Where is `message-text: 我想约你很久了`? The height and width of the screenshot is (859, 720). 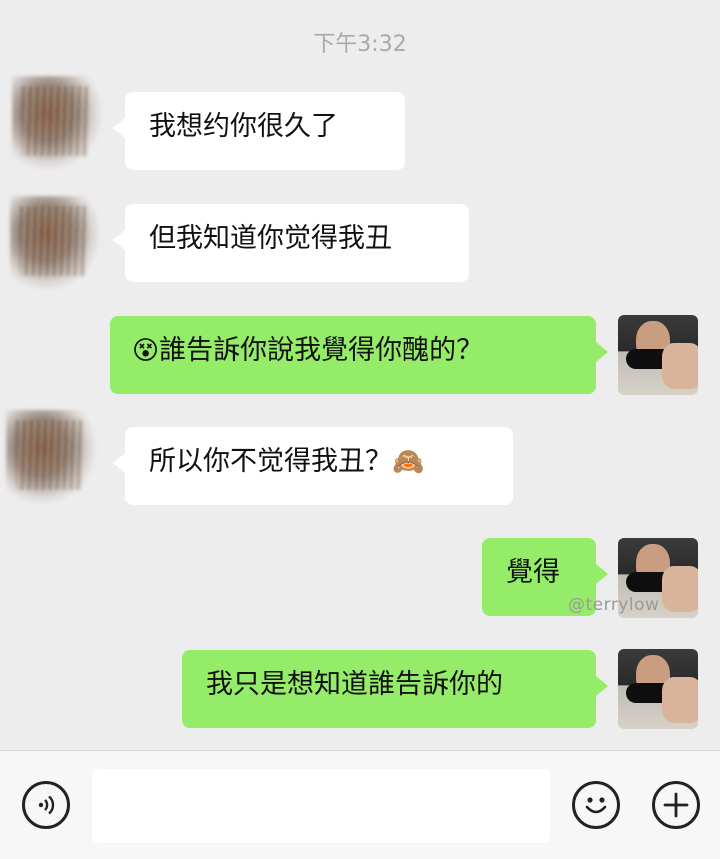
message-text: 我想约你很久了 is located at coordinates (243, 126).